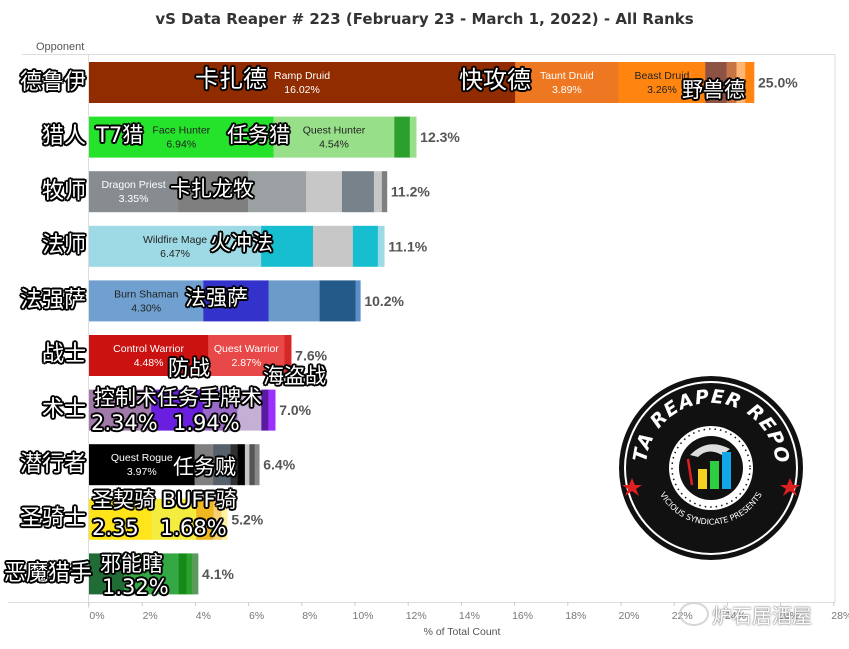  I want to click on annotation: 任务猎, so click(258, 135).